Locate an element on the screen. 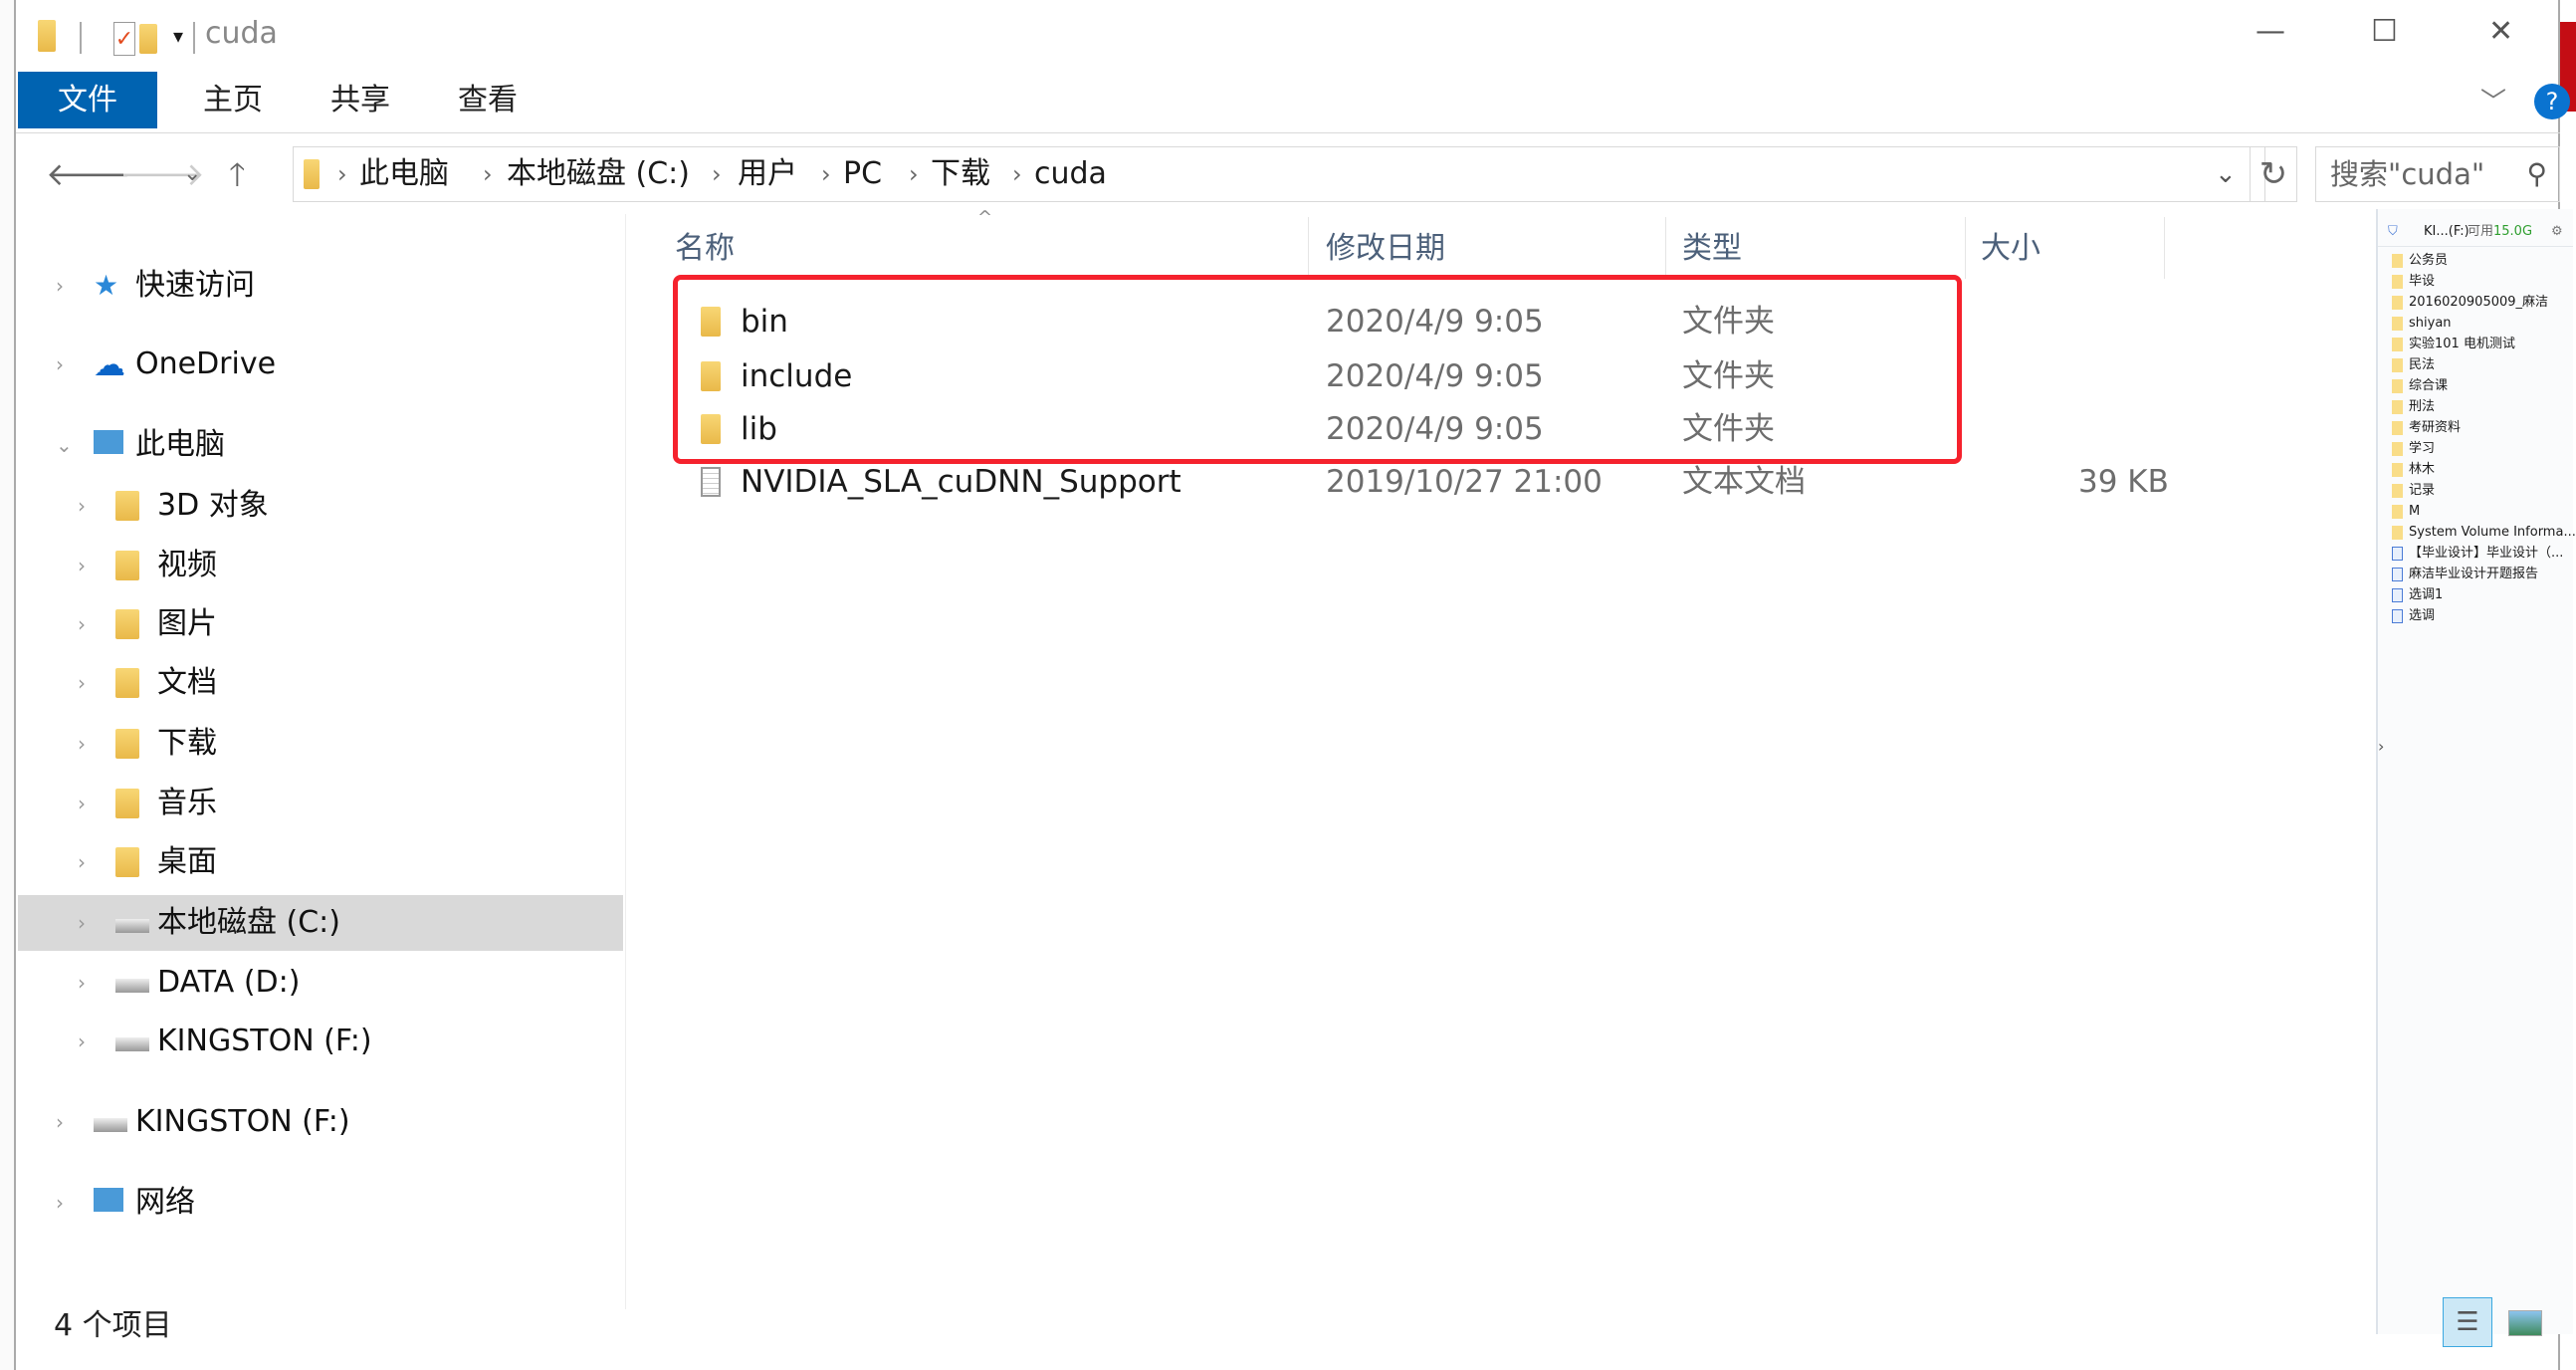 The width and height of the screenshot is (2576, 1370). column-header-name: 名称 is located at coordinates (705, 249).